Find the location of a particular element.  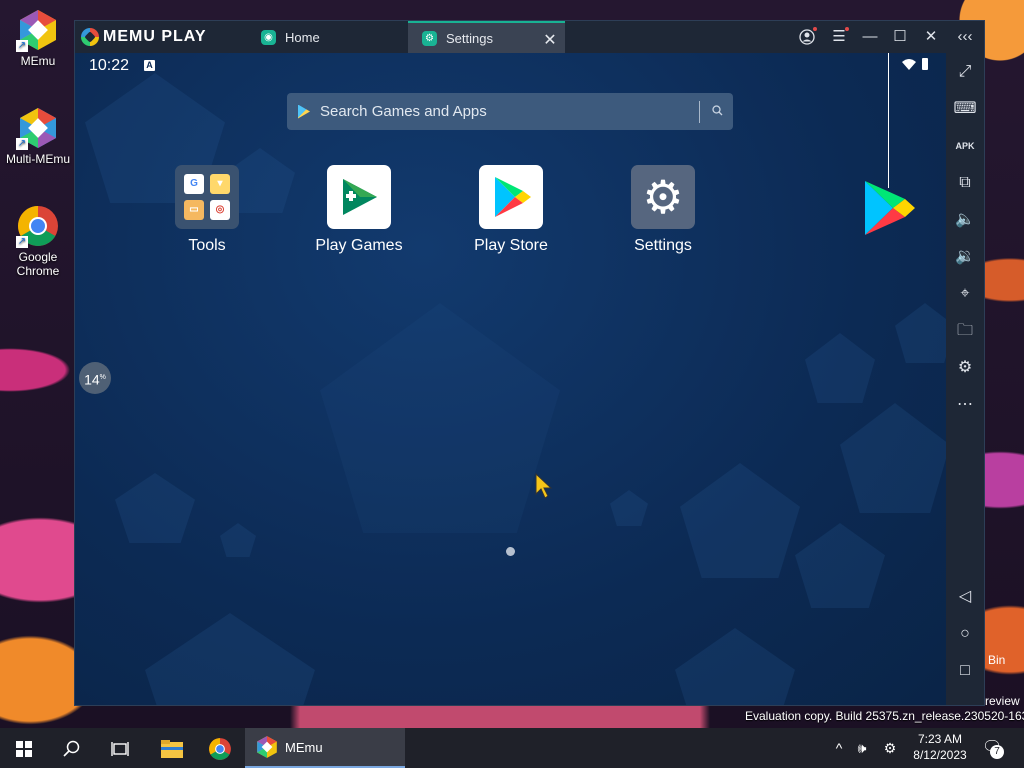

app-label: Settings is located at coordinates (663, 245).